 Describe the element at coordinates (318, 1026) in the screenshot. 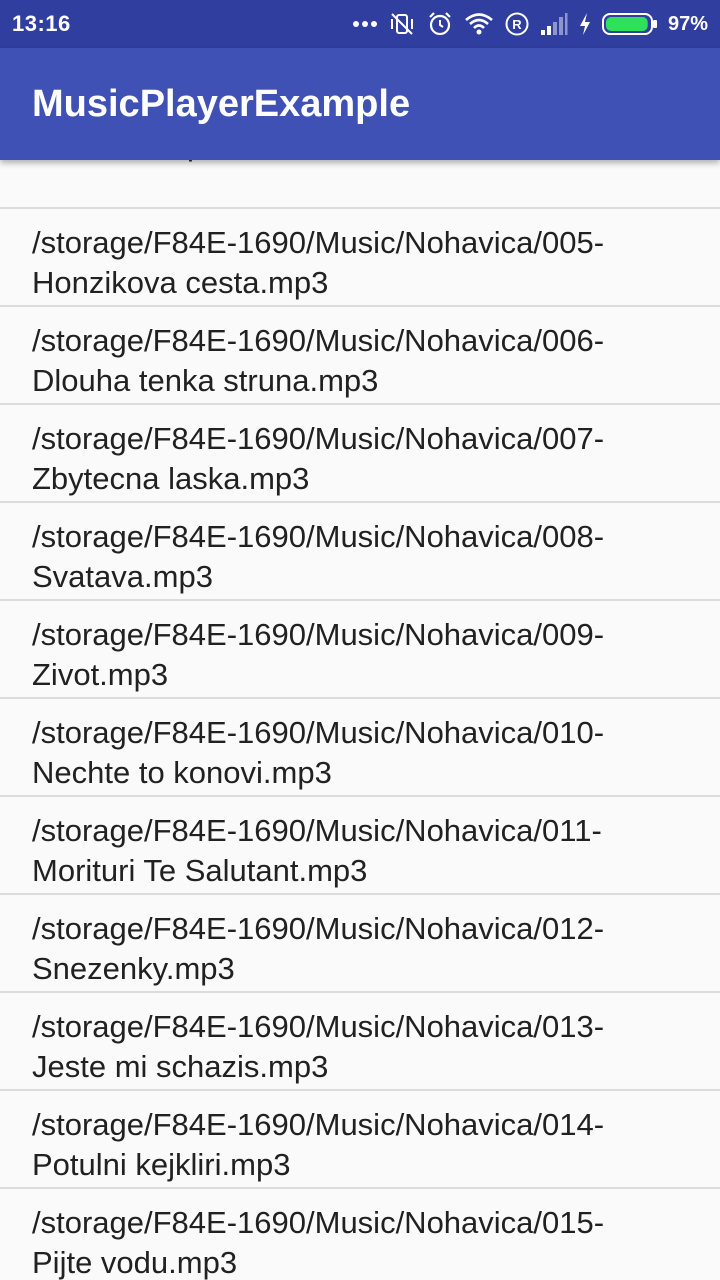

I see `song-path-line-1: /storage/F84E-1690/Music/Nohavica/013-` at that location.